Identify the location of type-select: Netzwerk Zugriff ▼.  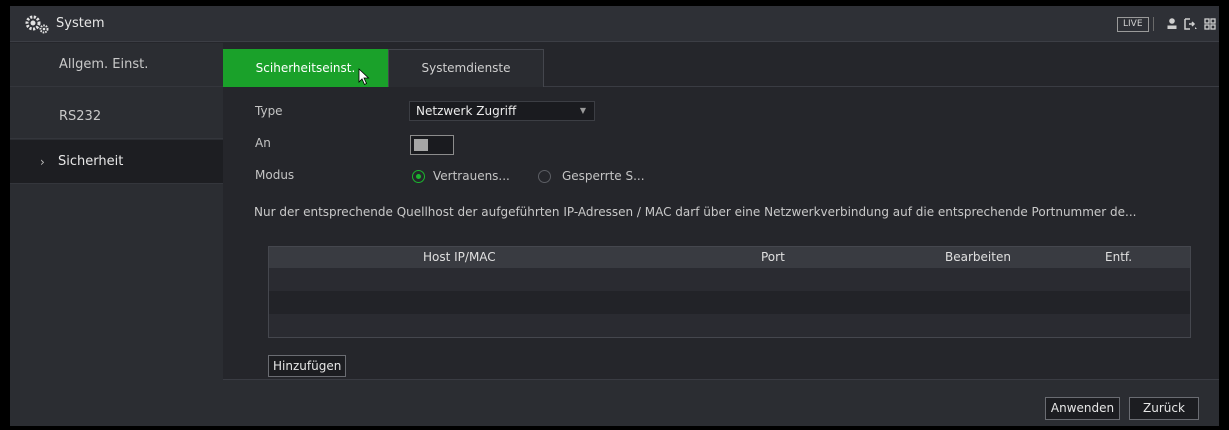
(502, 111).